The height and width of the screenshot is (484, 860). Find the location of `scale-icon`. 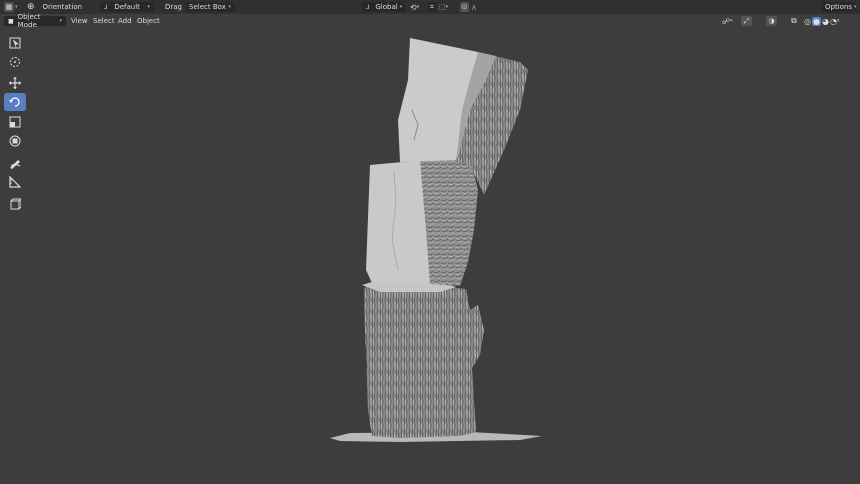

scale-icon is located at coordinates (15, 122).